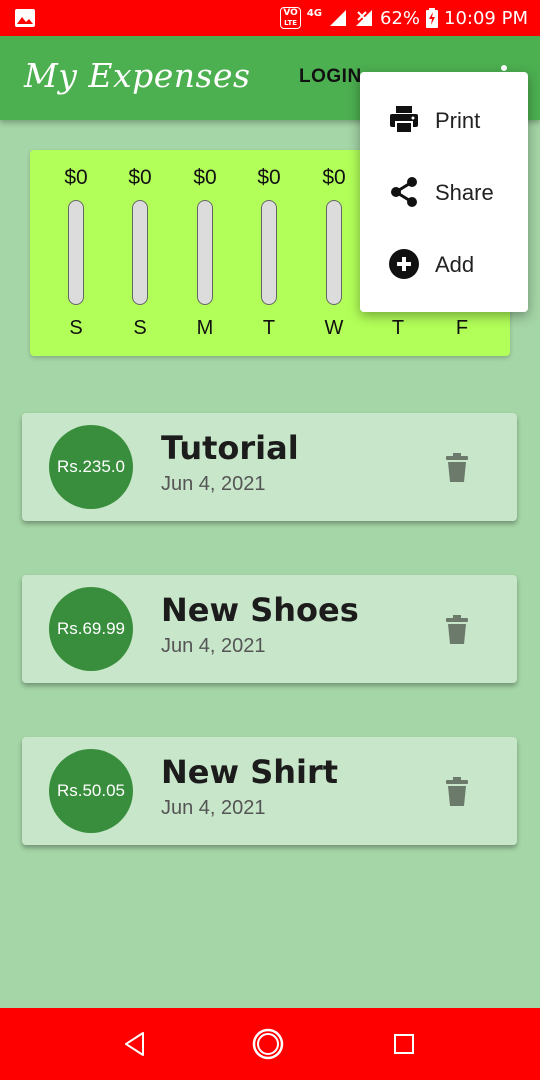  What do you see at coordinates (432, 18) in the screenshot?
I see `battery-charging-icon` at bounding box center [432, 18].